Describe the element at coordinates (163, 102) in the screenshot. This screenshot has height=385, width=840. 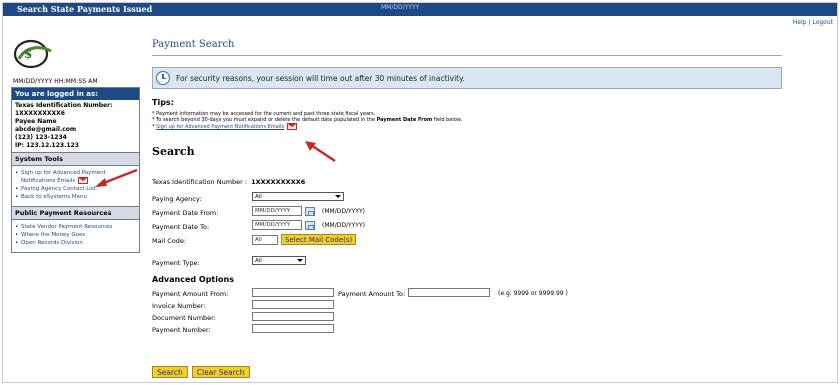
I see `tips-heading: Tips:` at that location.